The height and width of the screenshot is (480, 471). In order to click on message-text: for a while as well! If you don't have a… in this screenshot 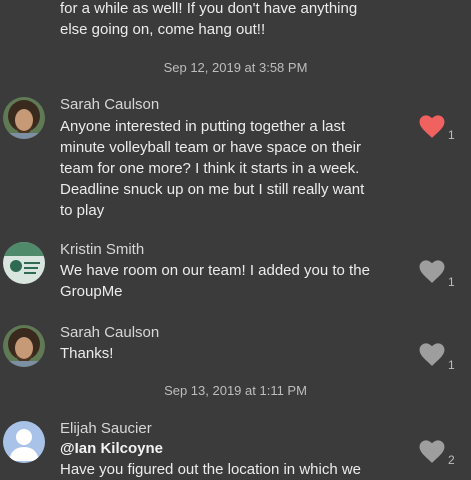, I will do `click(235, 20)`.